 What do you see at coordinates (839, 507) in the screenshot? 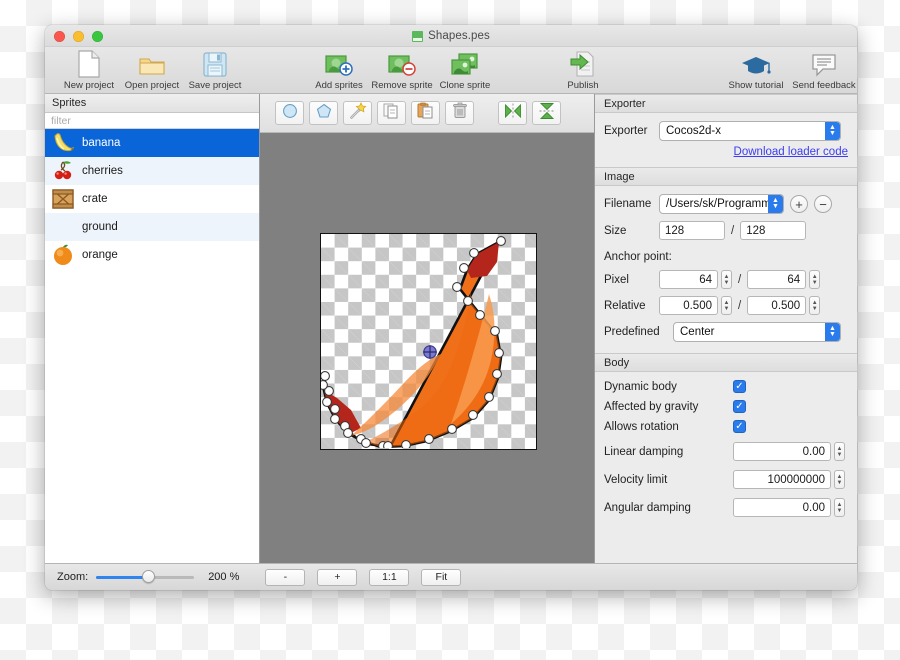
I see `angular-damping-stepper: ▲ ▼` at bounding box center [839, 507].